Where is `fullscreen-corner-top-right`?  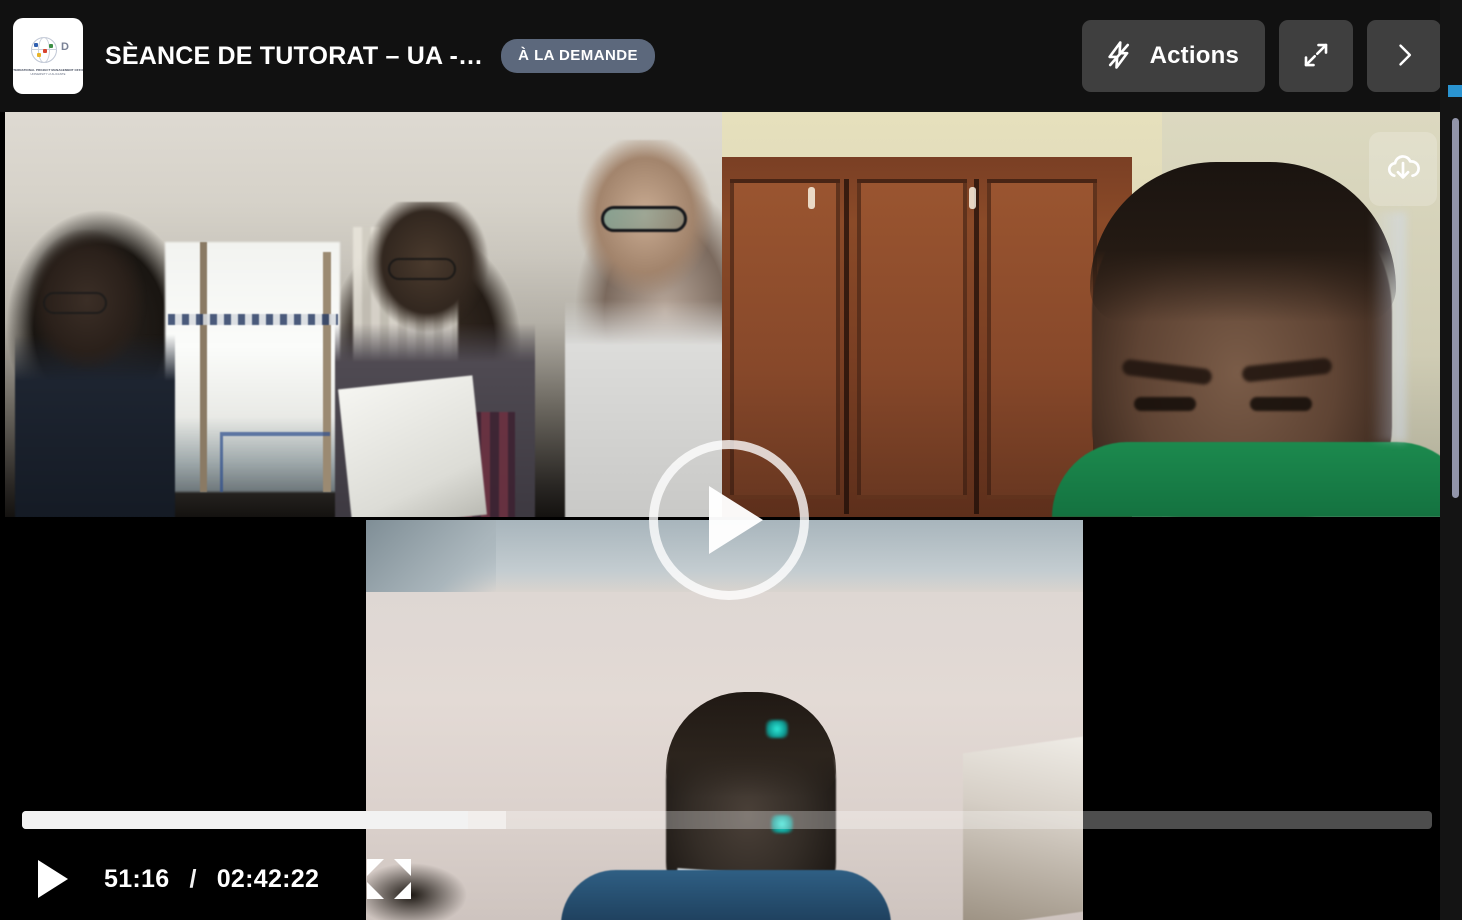
fullscreen-corner-top-right is located at coordinates (403, 867).